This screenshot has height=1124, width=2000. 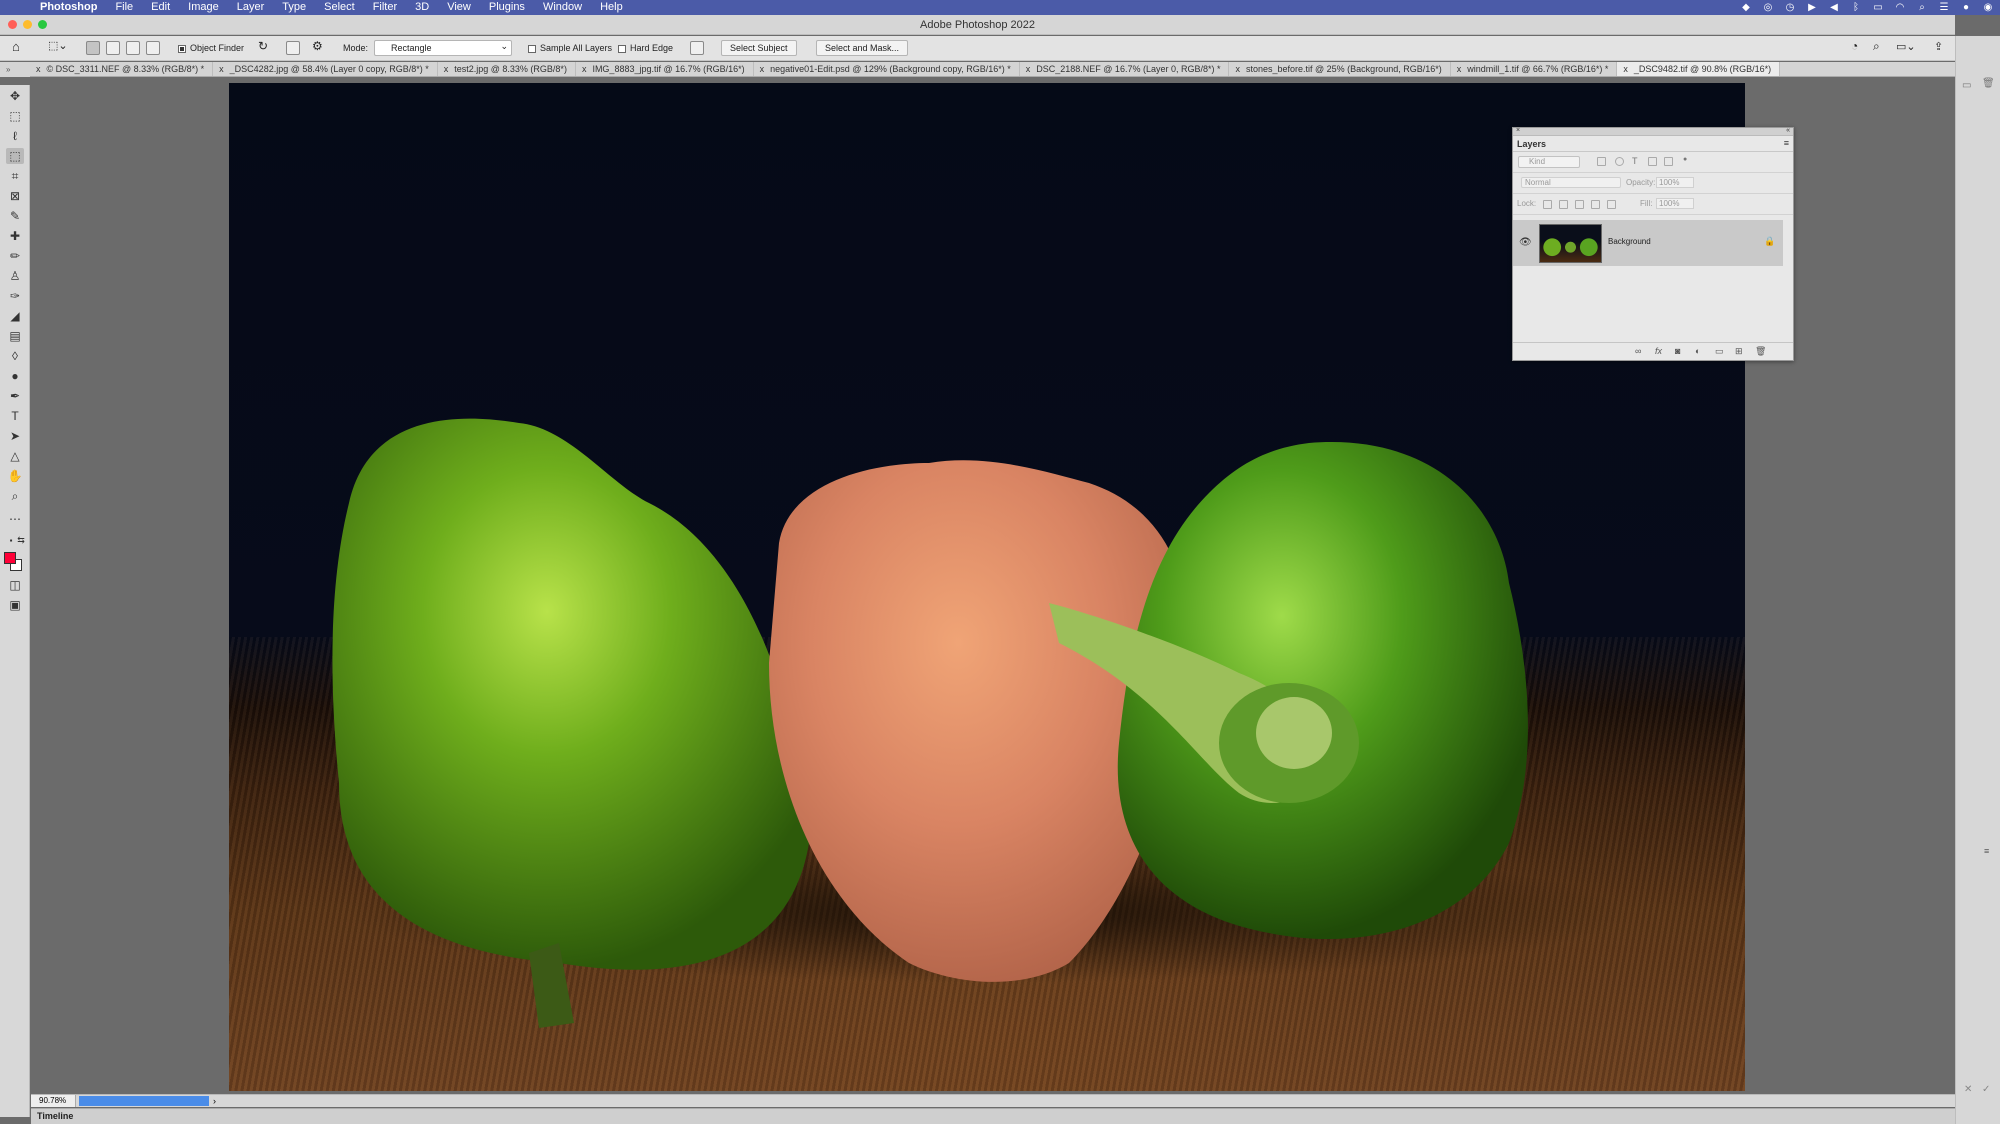 What do you see at coordinates (1571, 182) in the screenshot?
I see `blend-mode-select: Normal` at bounding box center [1571, 182].